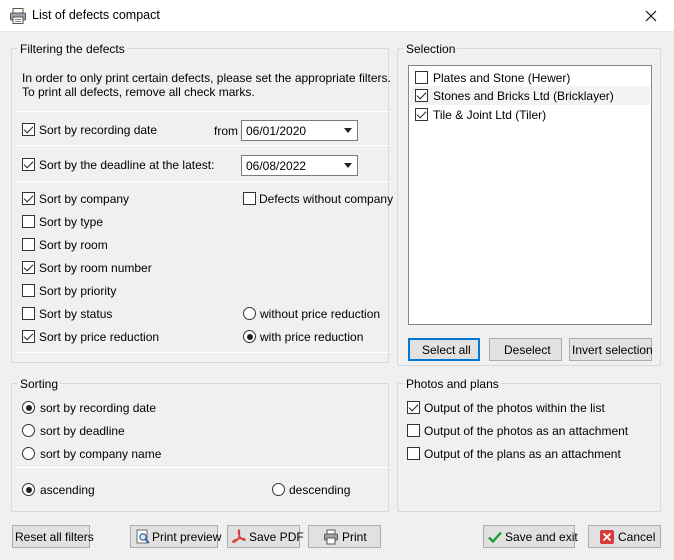 The height and width of the screenshot is (560, 674). Describe the element at coordinates (72, 49) in the screenshot. I see `filter-group-title: Filtering the defects` at that location.